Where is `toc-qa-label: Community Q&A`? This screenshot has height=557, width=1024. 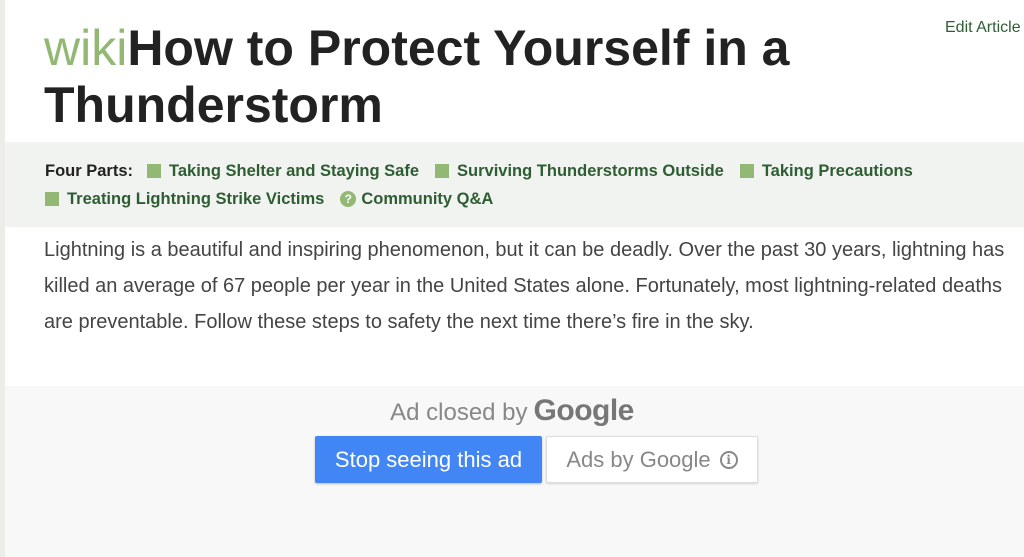 toc-qa-label: Community Q&A is located at coordinates (427, 198).